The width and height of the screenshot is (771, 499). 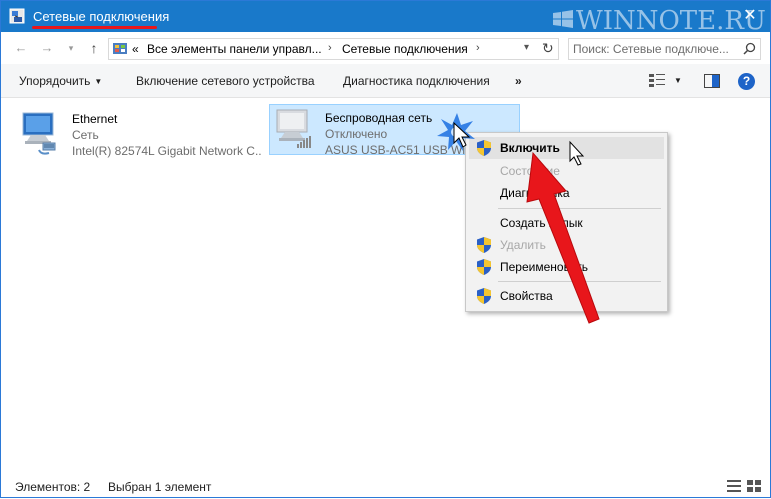 What do you see at coordinates (655, 49) in the screenshot?
I see `search-input` at bounding box center [655, 49].